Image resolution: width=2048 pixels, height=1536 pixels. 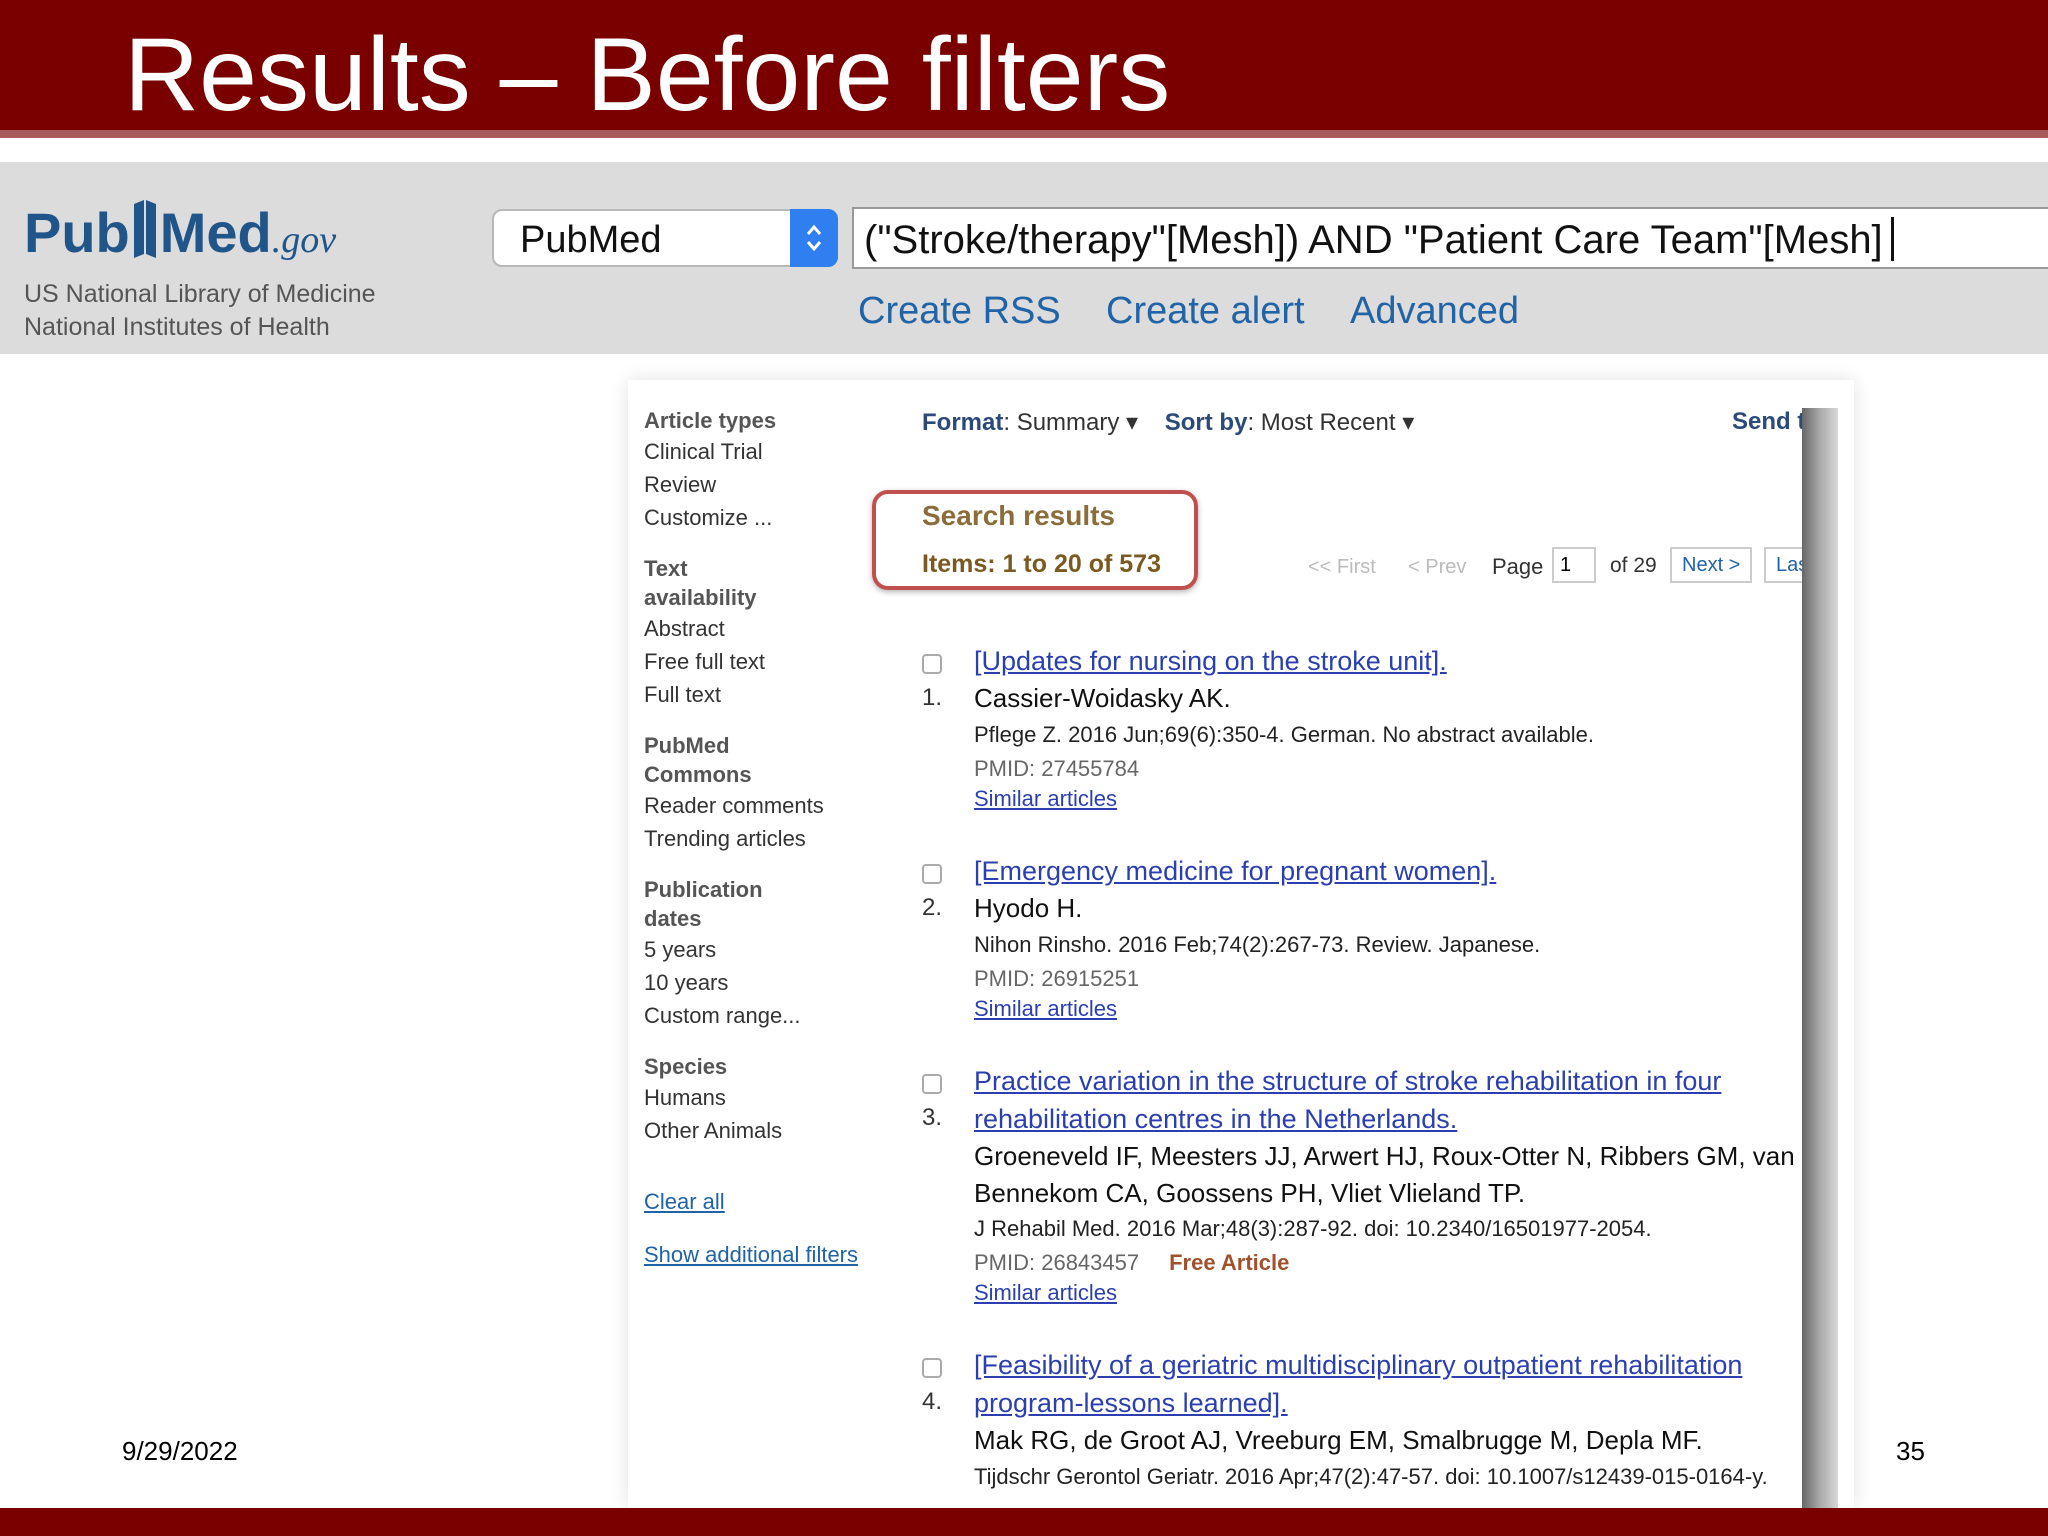 What do you see at coordinates (1132, 422) in the screenshot?
I see `format-caret-icon: ▾` at bounding box center [1132, 422].